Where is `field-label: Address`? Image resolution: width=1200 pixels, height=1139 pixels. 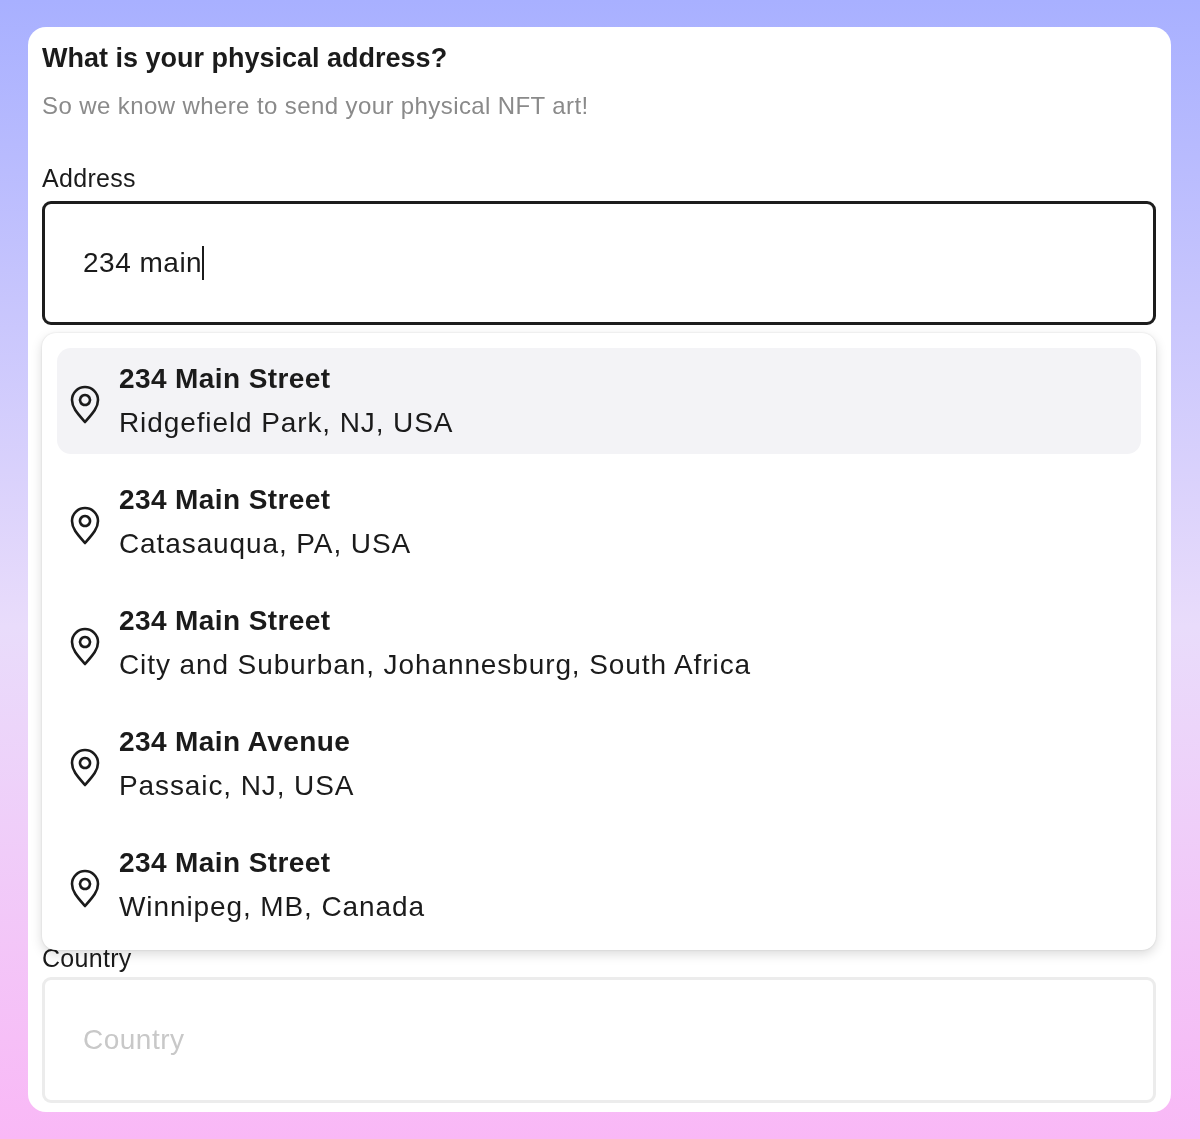 field-label: Address is located at coordinates (89, 178).